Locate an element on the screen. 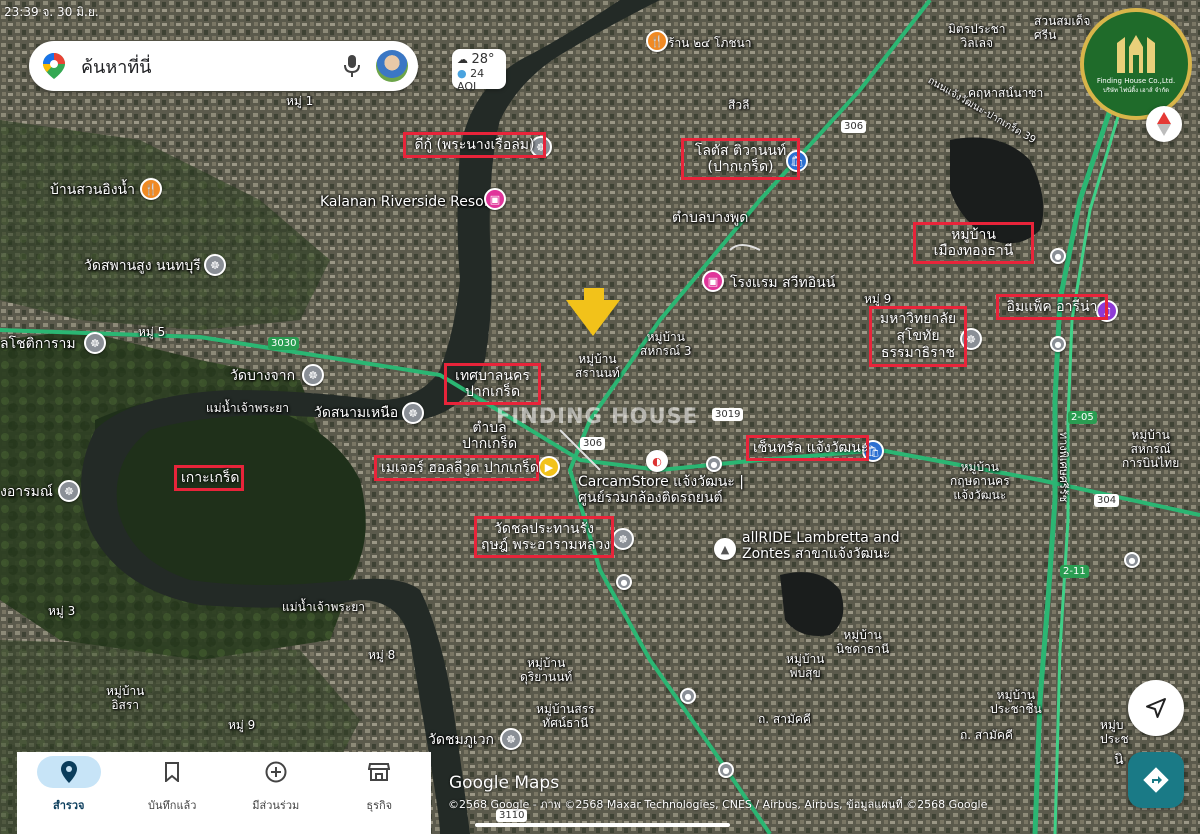 This screenshot has width=1200, height=834. directions-icon is located at coordinates (1156, 780).